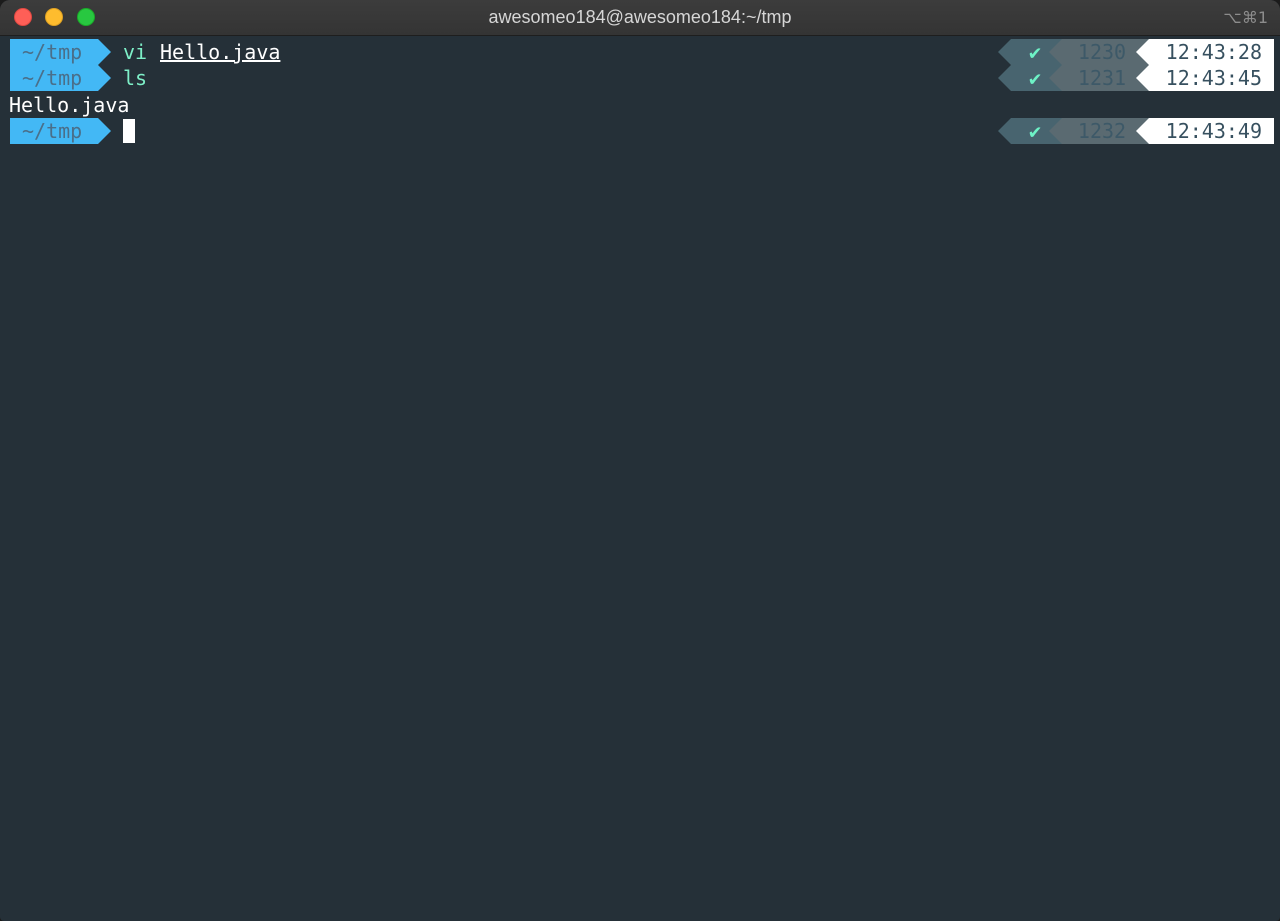  What do you see at coordinates (135, 78) in the screenshot?
I see `command-text: ls` at bounding box center [135, 78].